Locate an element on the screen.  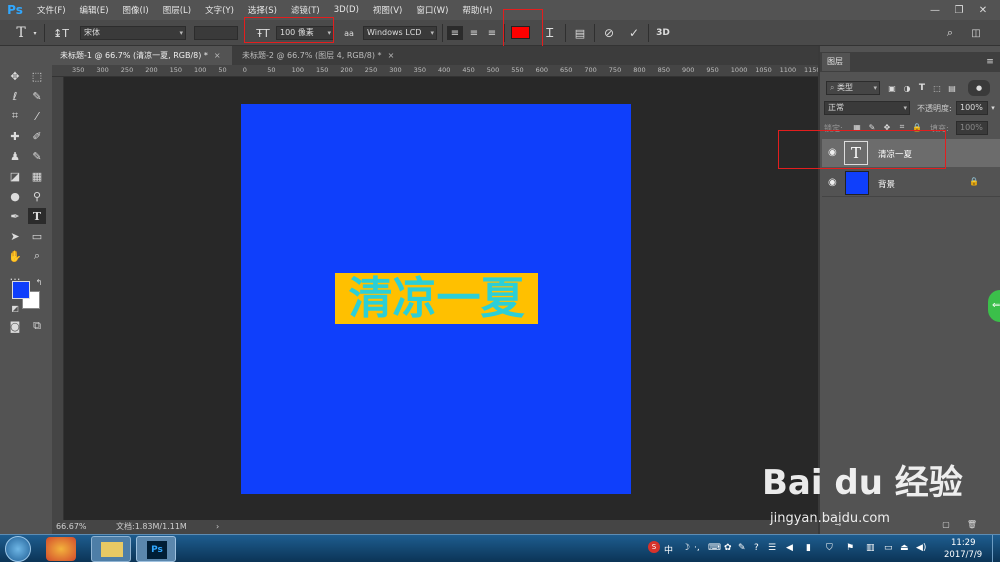
menu-help: 帮助(H) is located at coordinates (477, 10).